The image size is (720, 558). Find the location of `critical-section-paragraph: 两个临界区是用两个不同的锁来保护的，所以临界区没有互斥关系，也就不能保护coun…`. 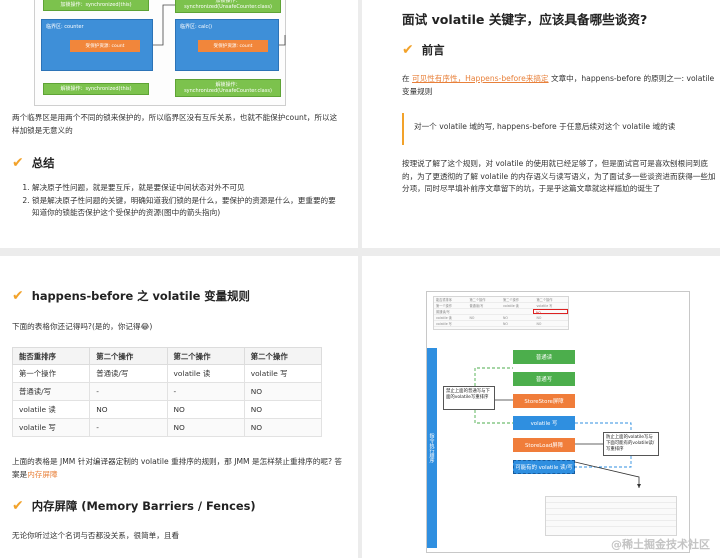

critical-section-paragraph: 两个临界区是用两个不同的锁来保护的，所以临界区没有互斥关系，也就不能保护coun… is located at coordinates (175, 124).